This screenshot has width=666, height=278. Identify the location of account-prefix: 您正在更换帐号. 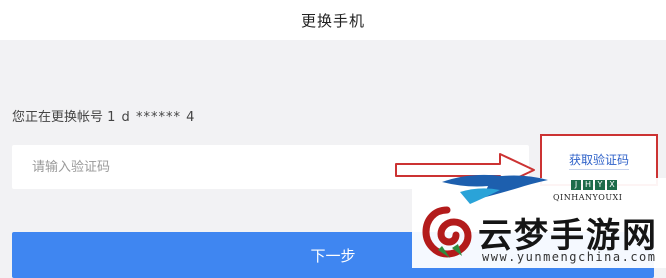
(58, 117).